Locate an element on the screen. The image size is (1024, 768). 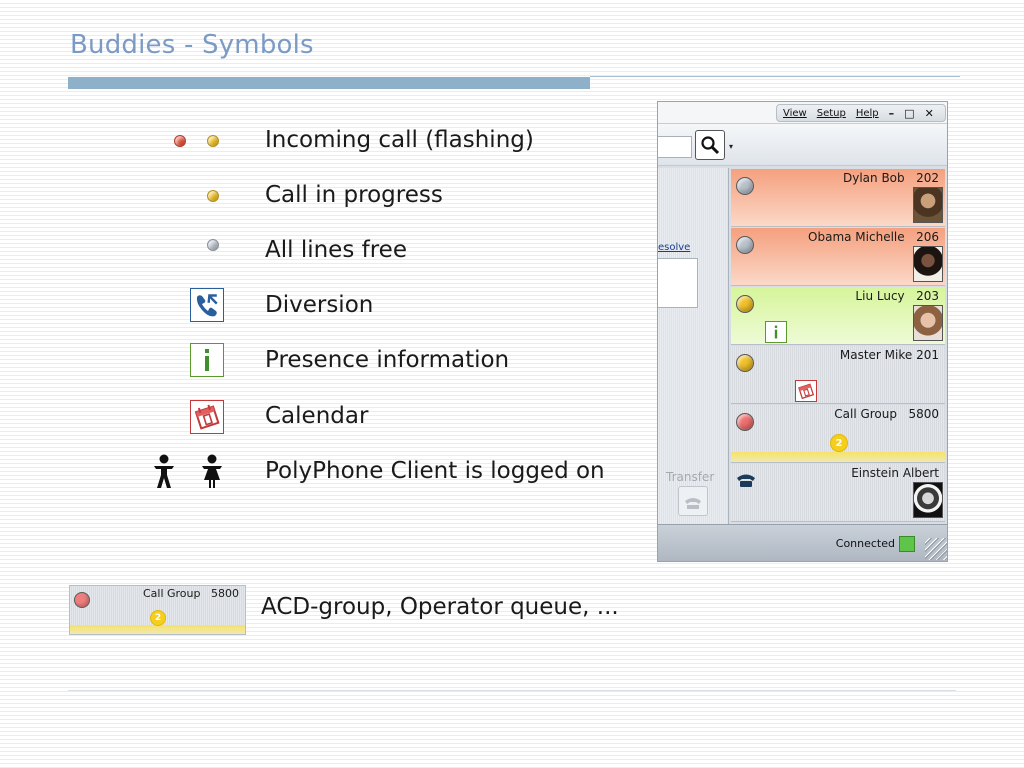
legend-label-incoming: Incoming call (flashing) is located at coordinates (399, 140).